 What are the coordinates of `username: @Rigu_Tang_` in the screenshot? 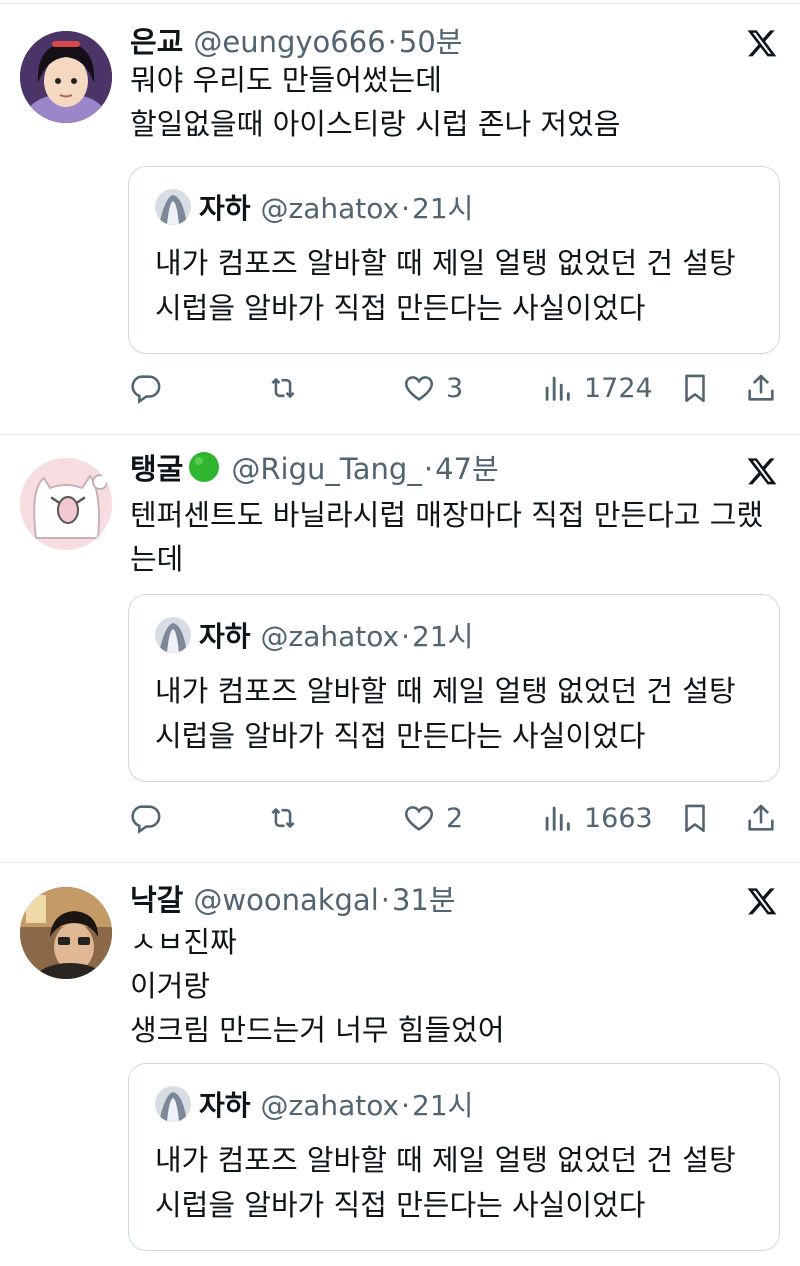 It's located at (326, 469).